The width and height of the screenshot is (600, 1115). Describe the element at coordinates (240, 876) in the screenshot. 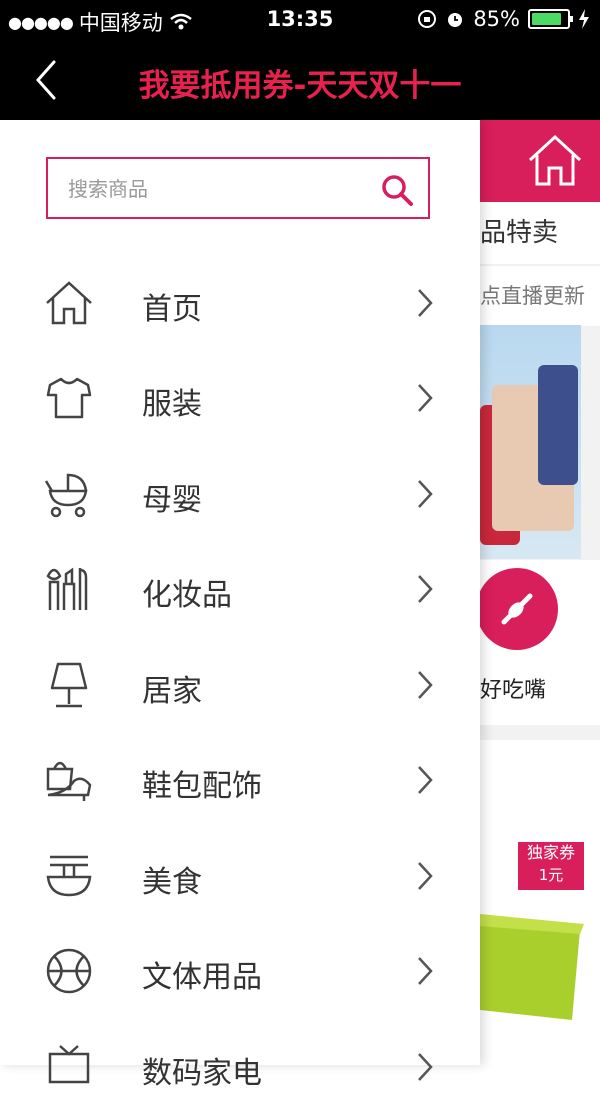

I see `menu-item-food: 美食` at that location.